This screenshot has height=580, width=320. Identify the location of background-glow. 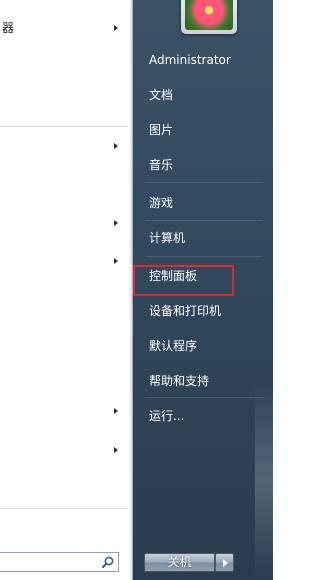
(264, 480).